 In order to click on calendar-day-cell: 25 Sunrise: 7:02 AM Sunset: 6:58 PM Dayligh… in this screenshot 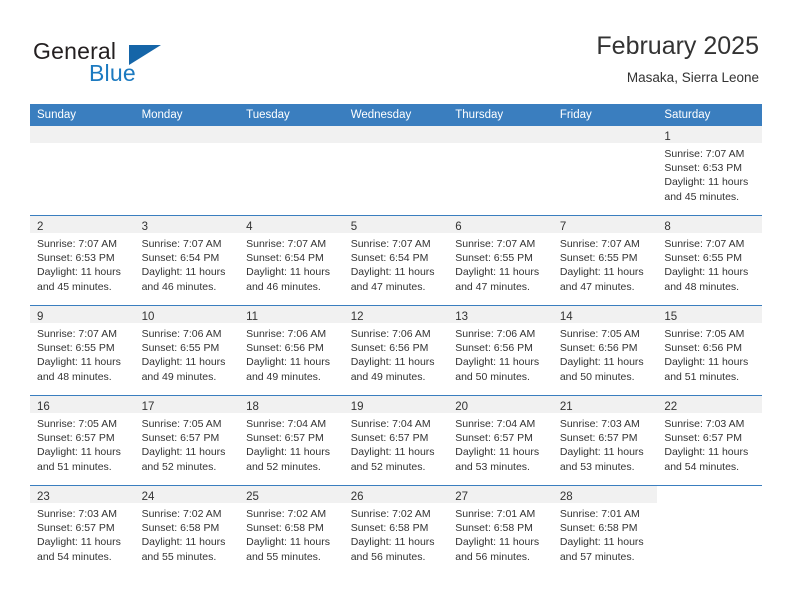, I will do `click(291, 530)`.